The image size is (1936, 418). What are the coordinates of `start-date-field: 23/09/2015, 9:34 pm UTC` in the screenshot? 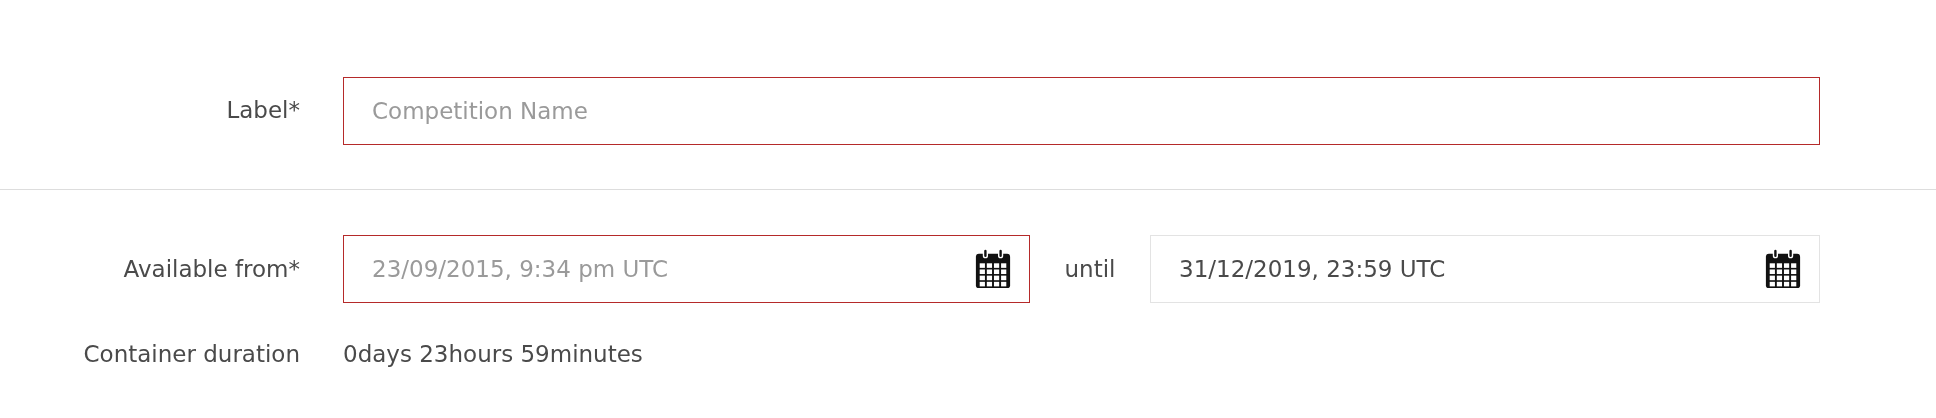 It's located at (686, 269).